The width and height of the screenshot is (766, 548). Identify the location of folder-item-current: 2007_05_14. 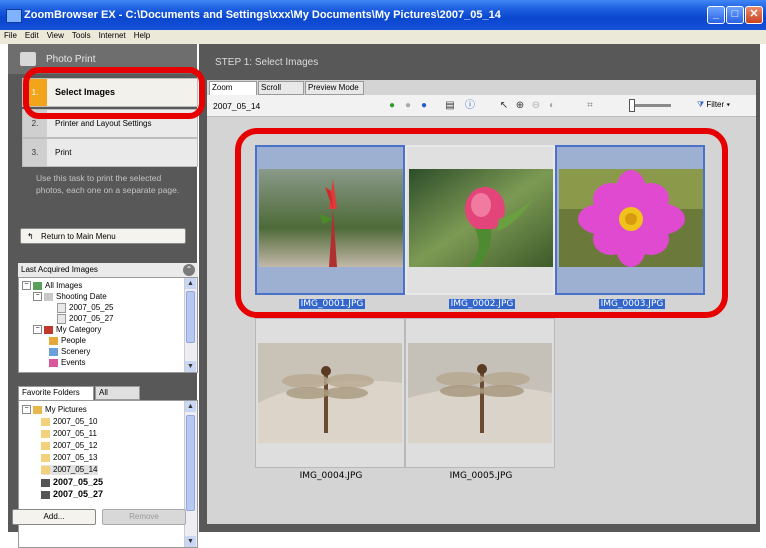
(69, 470).